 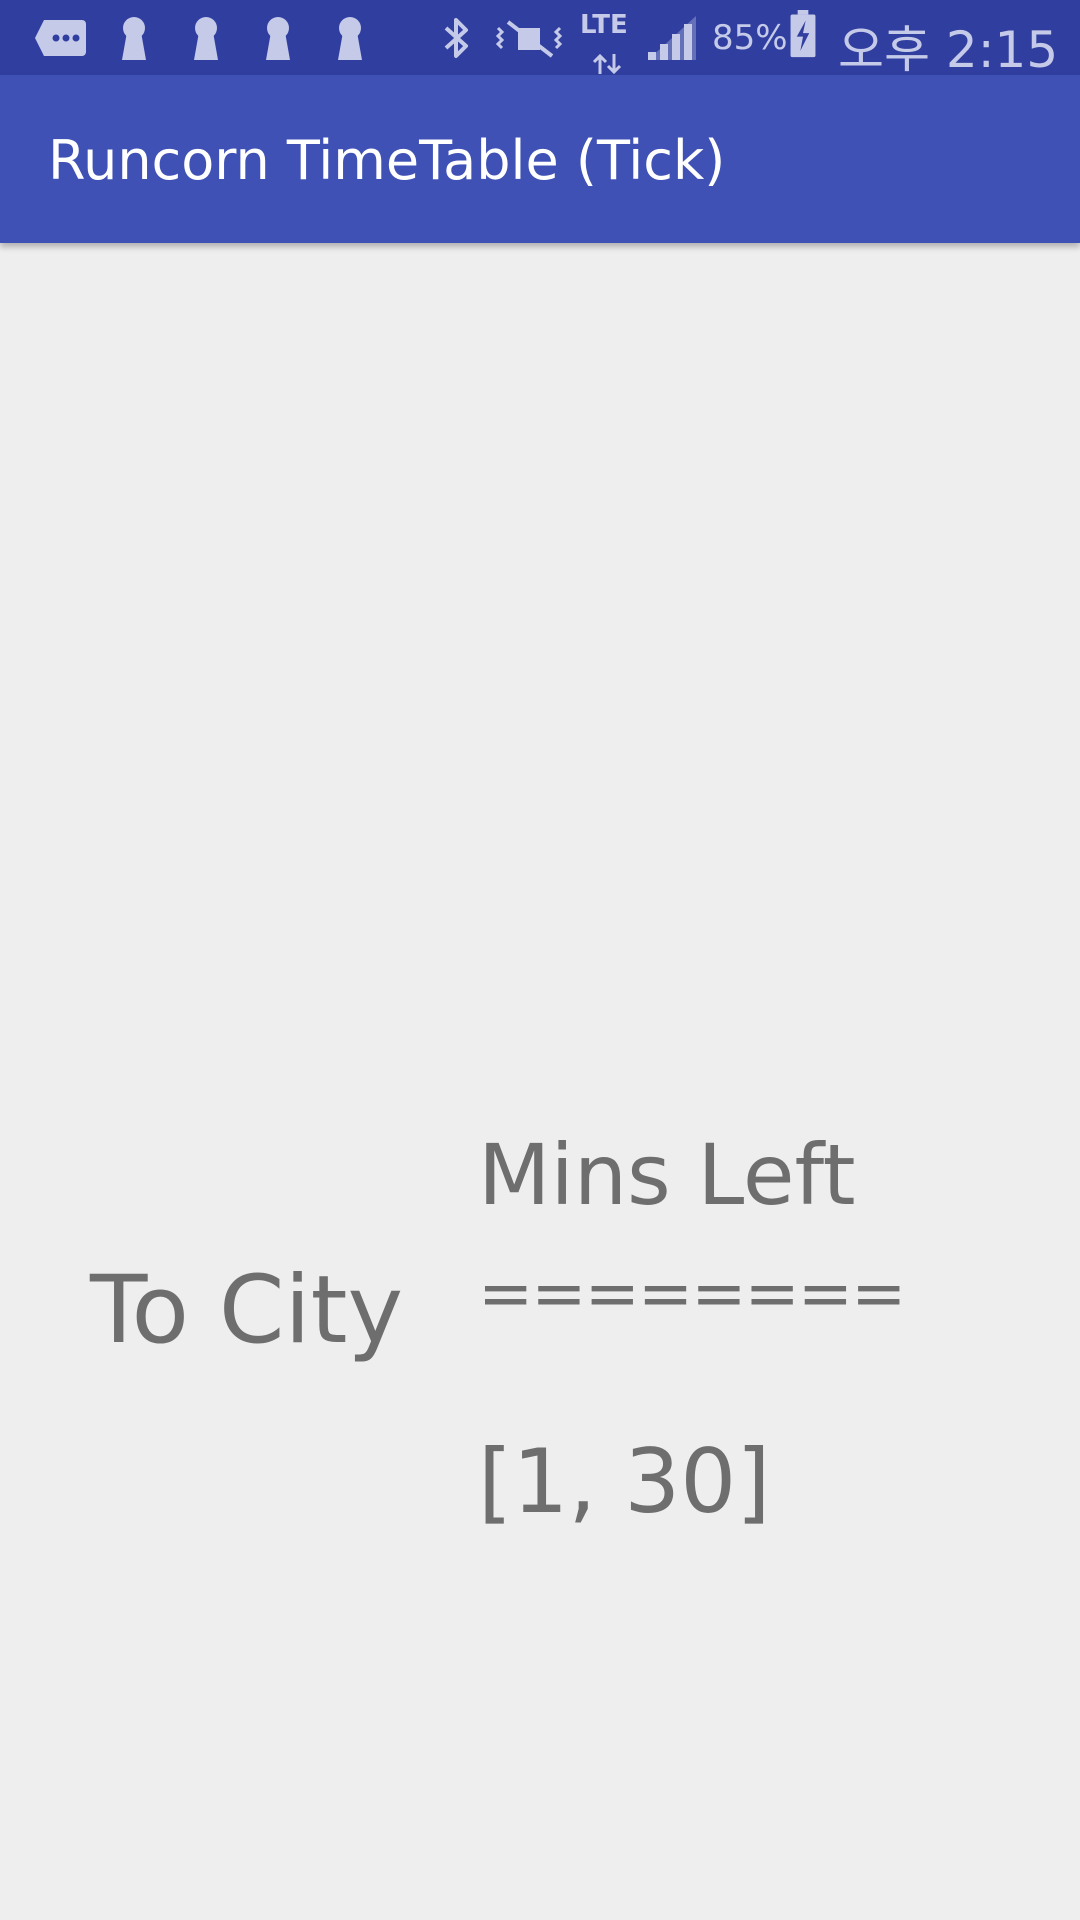 What do you see at coordinates (247, 1310) in the screenshot?
I see `direction-label: To City` at bounding box center [247, 1310].